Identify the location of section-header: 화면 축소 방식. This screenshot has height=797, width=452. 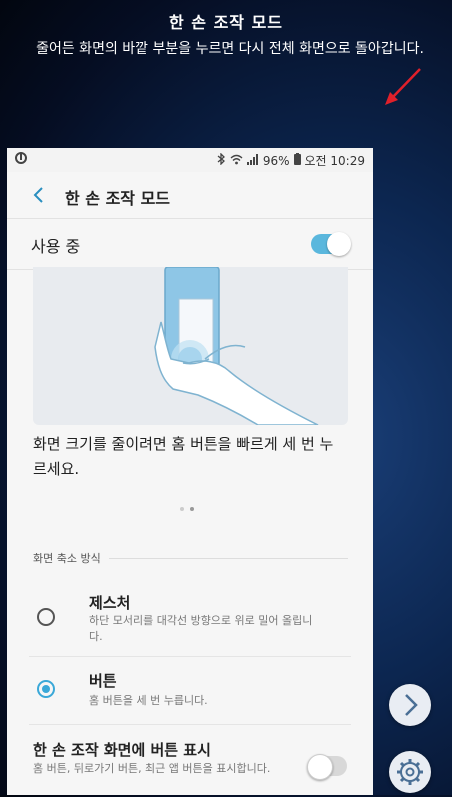
(190, 558).